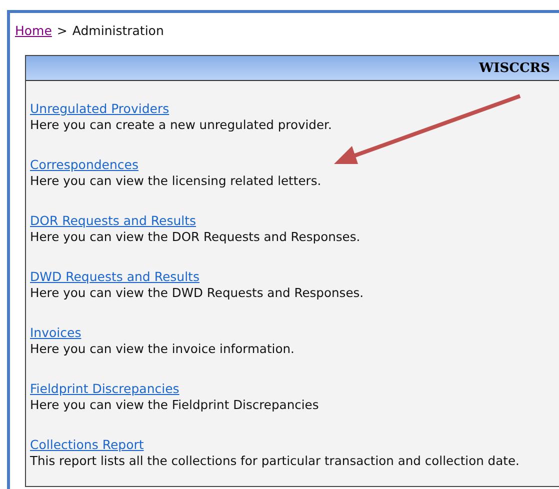  What do you see at coordinates (84, 165) in the screenshot?
I see `admin-link: Correspondences` at bounding box center [84, 165].